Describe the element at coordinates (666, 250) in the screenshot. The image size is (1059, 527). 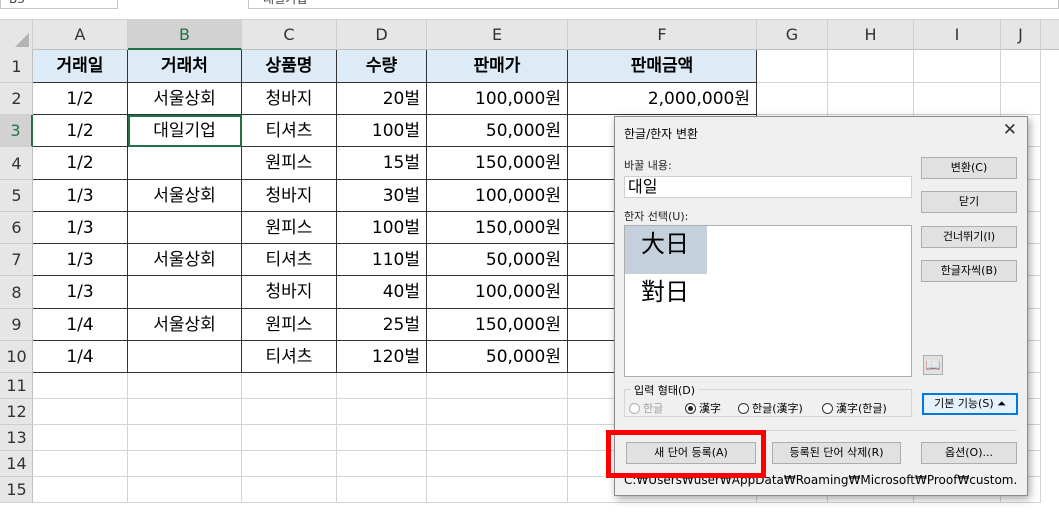
I see `hanja-candidate: 大日` at that location.